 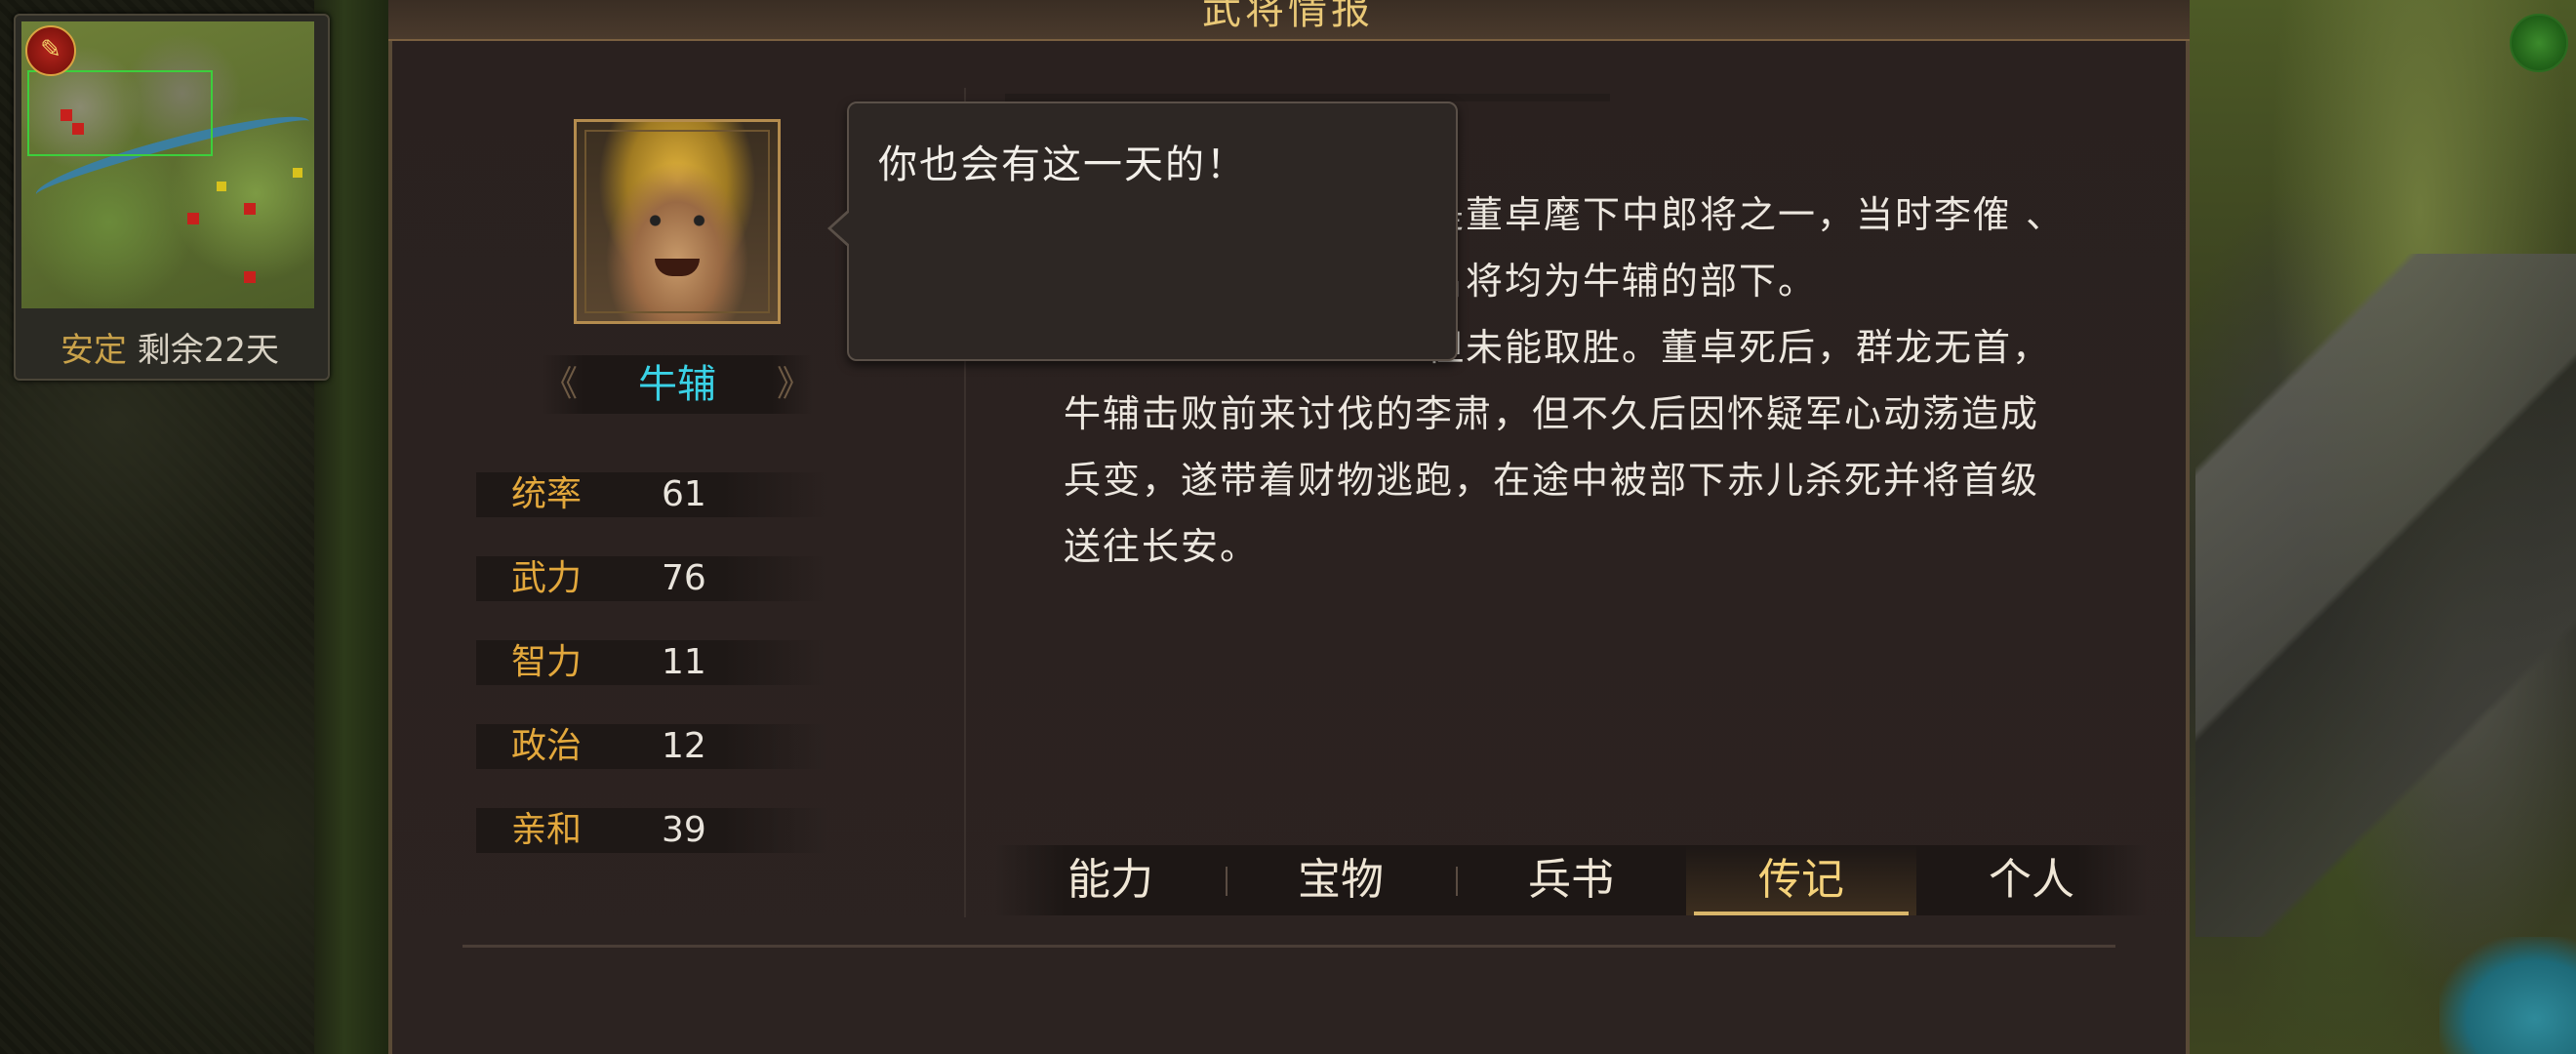 I want to click on tab-biography: 传记, so click(x=1801, y=880).